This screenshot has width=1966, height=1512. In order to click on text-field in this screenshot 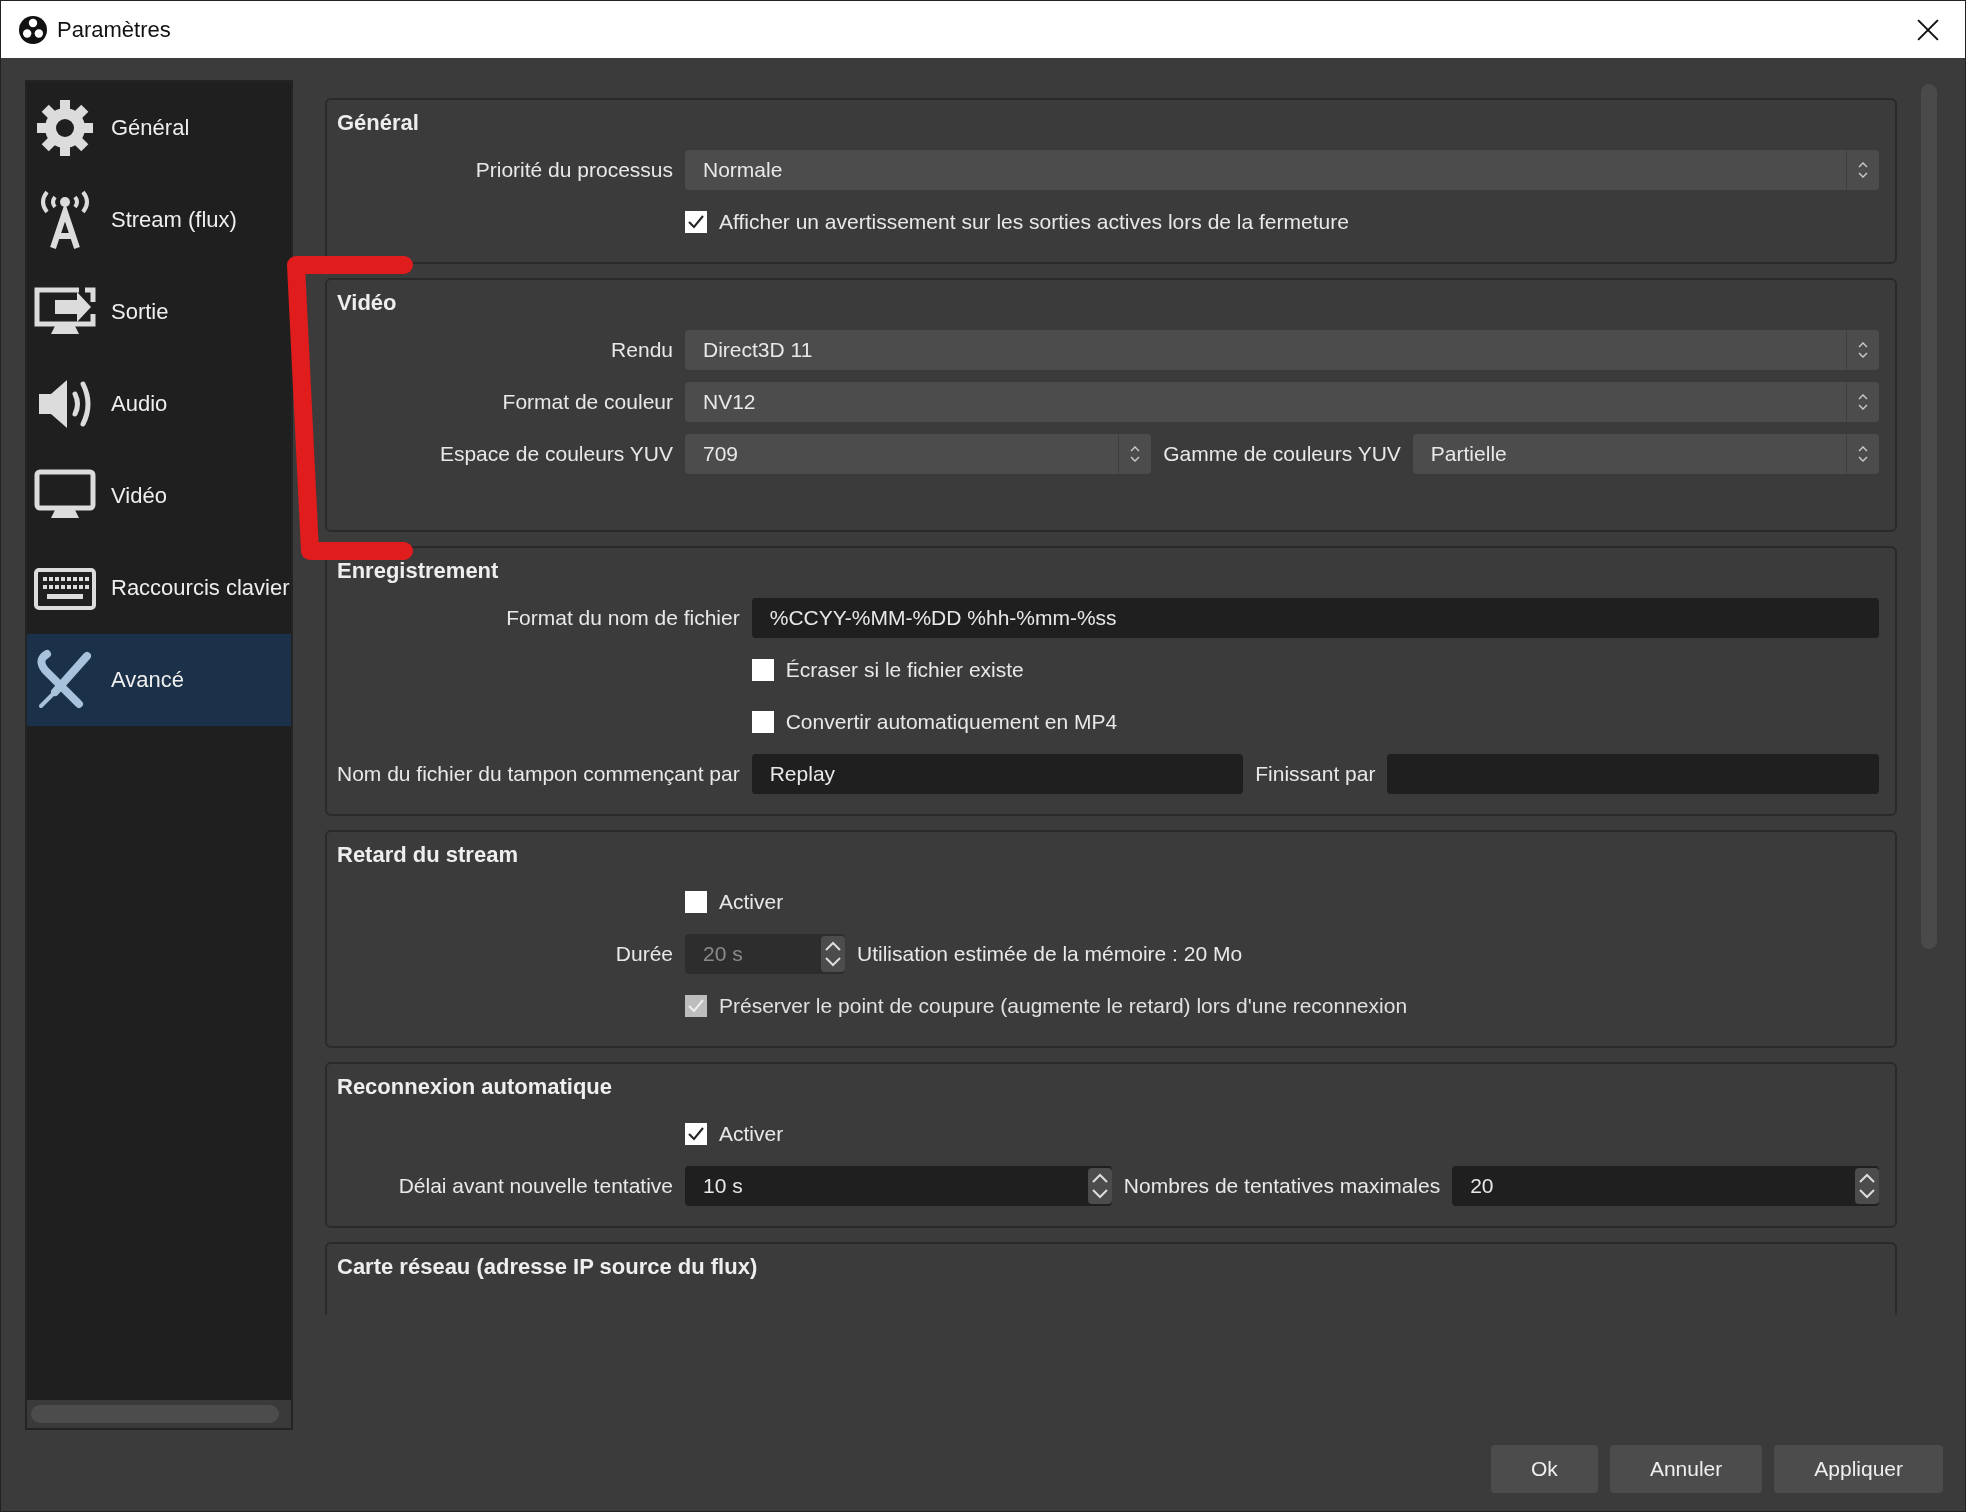, I will do `click(1633, 774)`.